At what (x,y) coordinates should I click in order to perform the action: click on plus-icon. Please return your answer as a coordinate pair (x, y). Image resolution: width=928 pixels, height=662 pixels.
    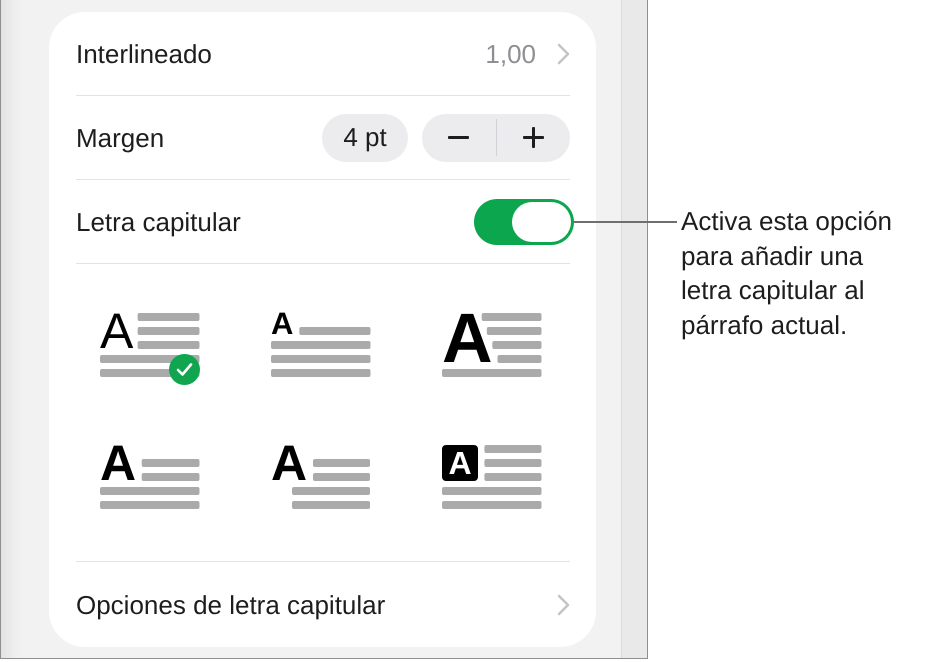
    Looking at the image, I should click on (533, 137).